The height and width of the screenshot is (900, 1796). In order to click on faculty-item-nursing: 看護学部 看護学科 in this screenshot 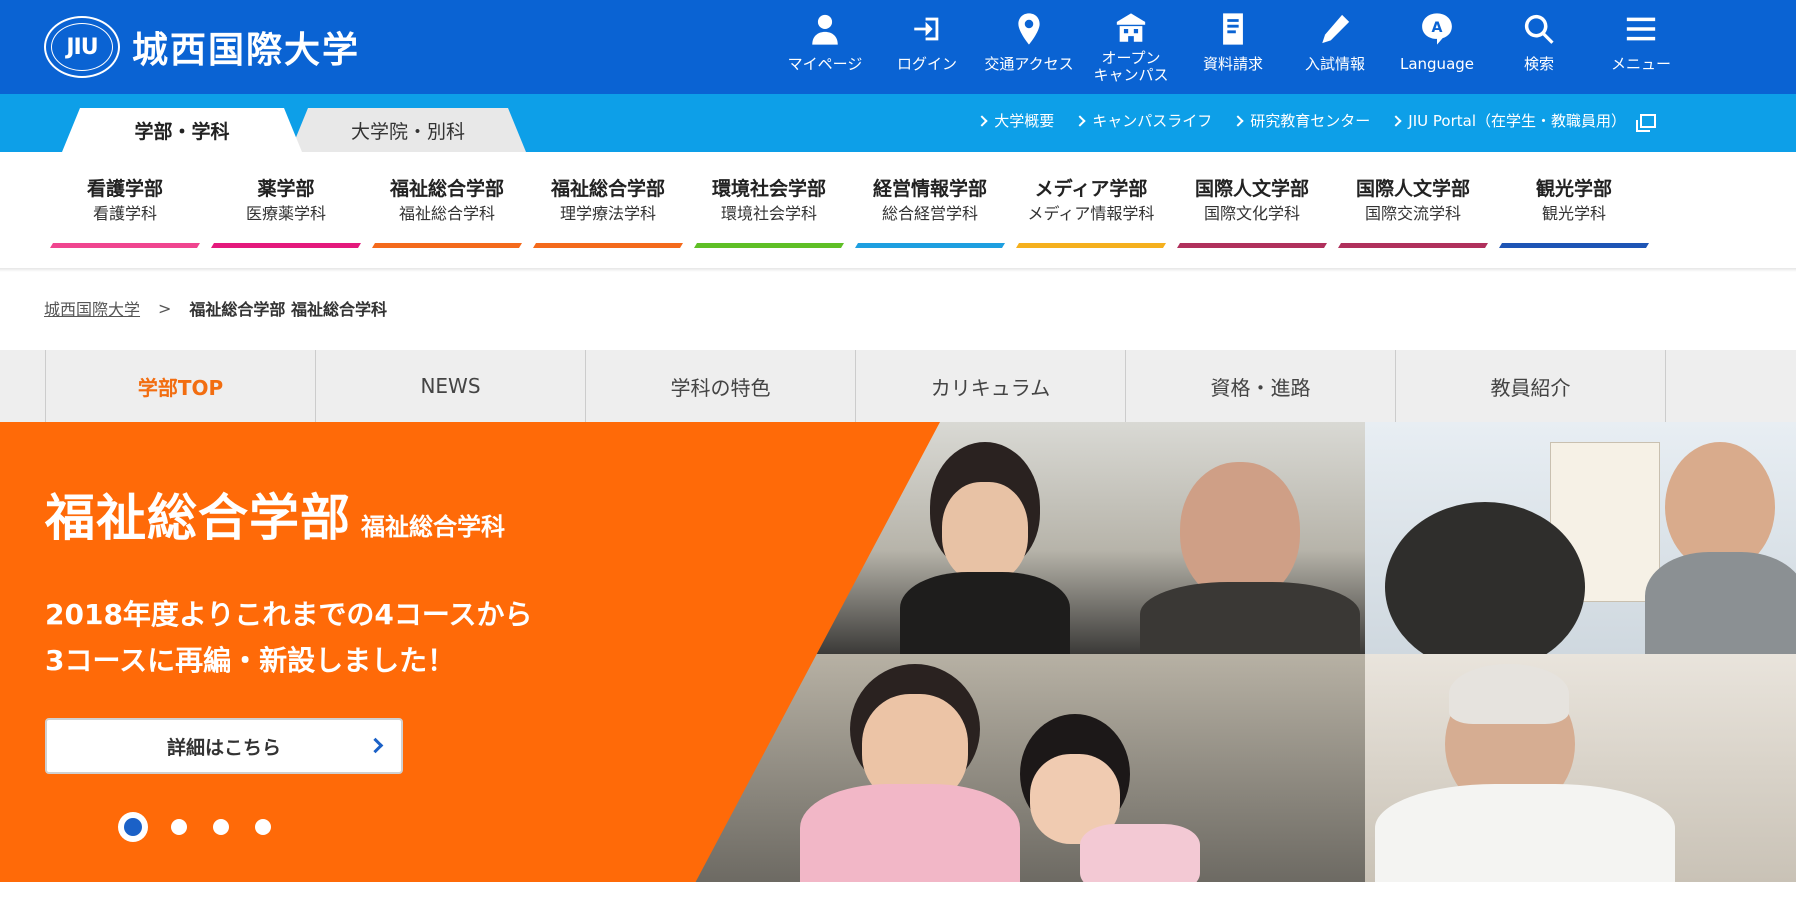, I will do `click(125, 215)`.